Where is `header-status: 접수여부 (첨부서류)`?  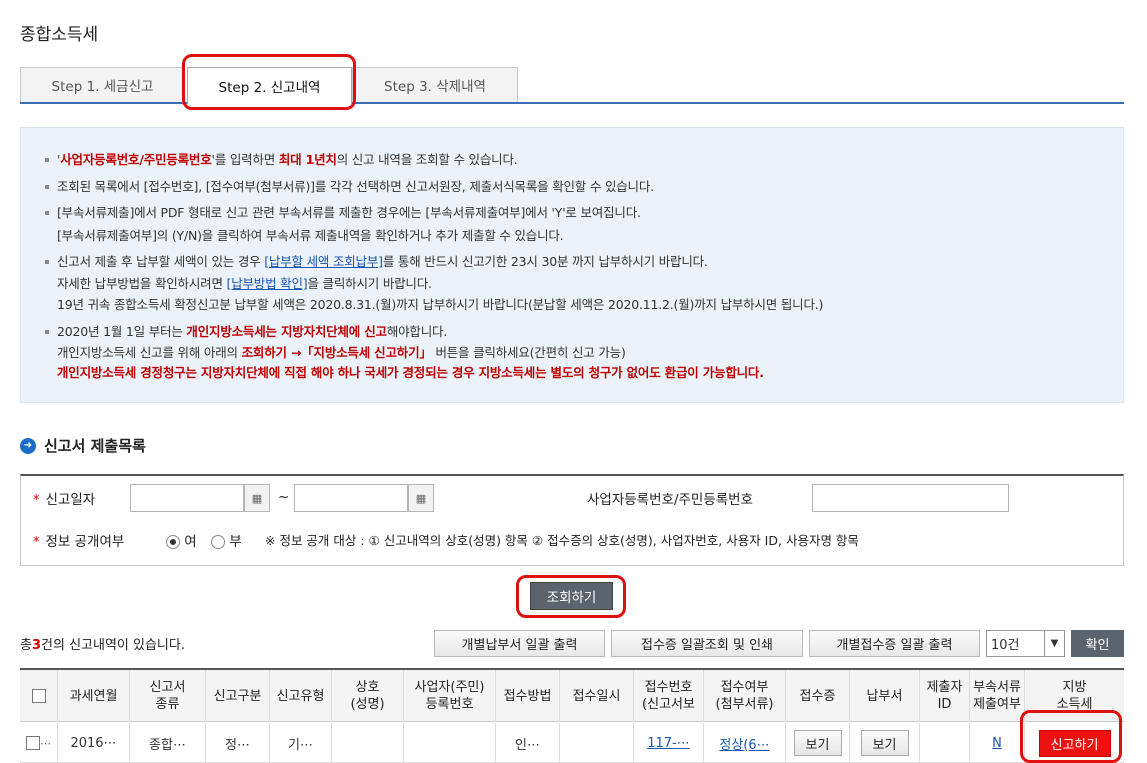
header-status: 접수여부 (첨부서류) is located at coordinates (745, 696).